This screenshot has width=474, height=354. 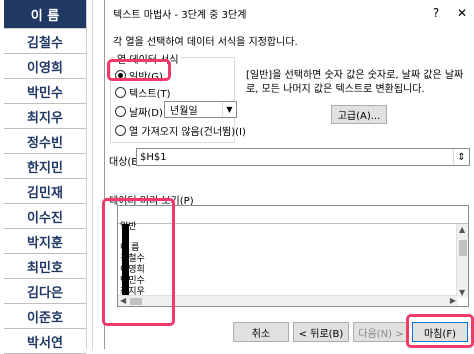 What do you see at coordinates (205, 42) in the screenshot?
I see `instruction-text: 각 열을 선택하여 데이터 서식을 지정합니다.` at bounding box center [205, 42].